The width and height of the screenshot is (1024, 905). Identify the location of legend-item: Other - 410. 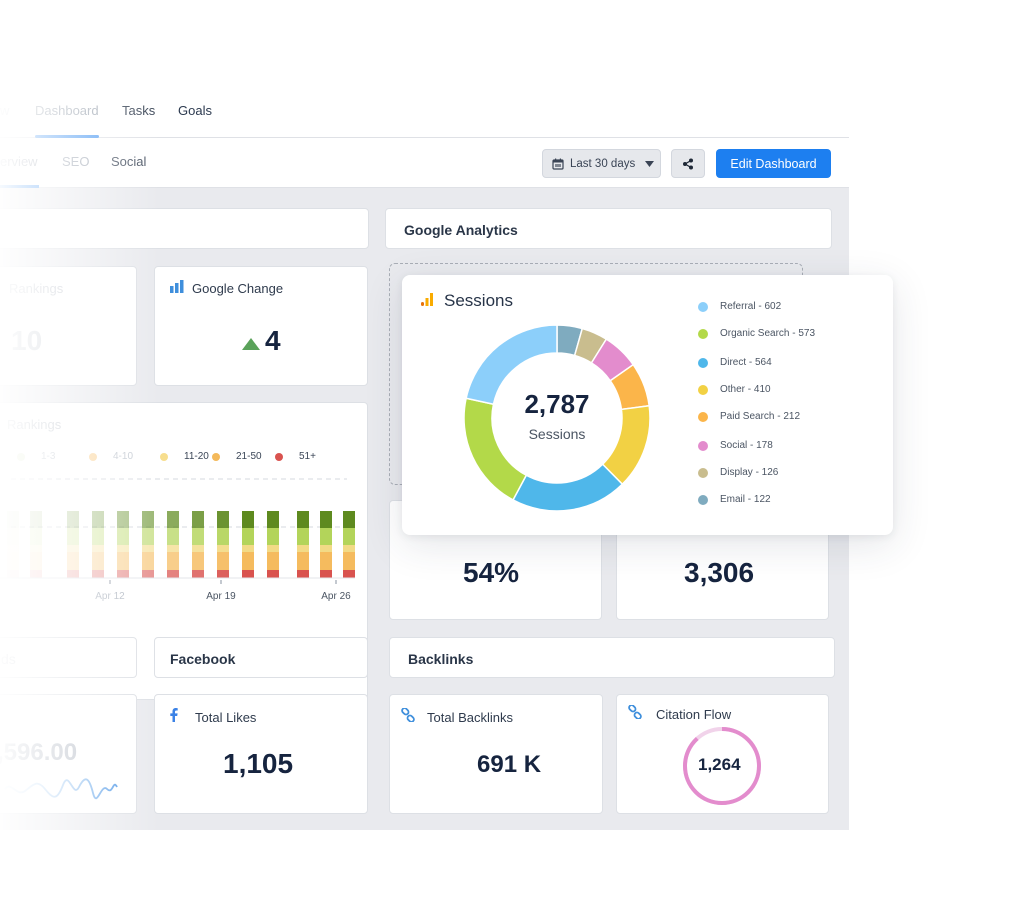
(734, 389).